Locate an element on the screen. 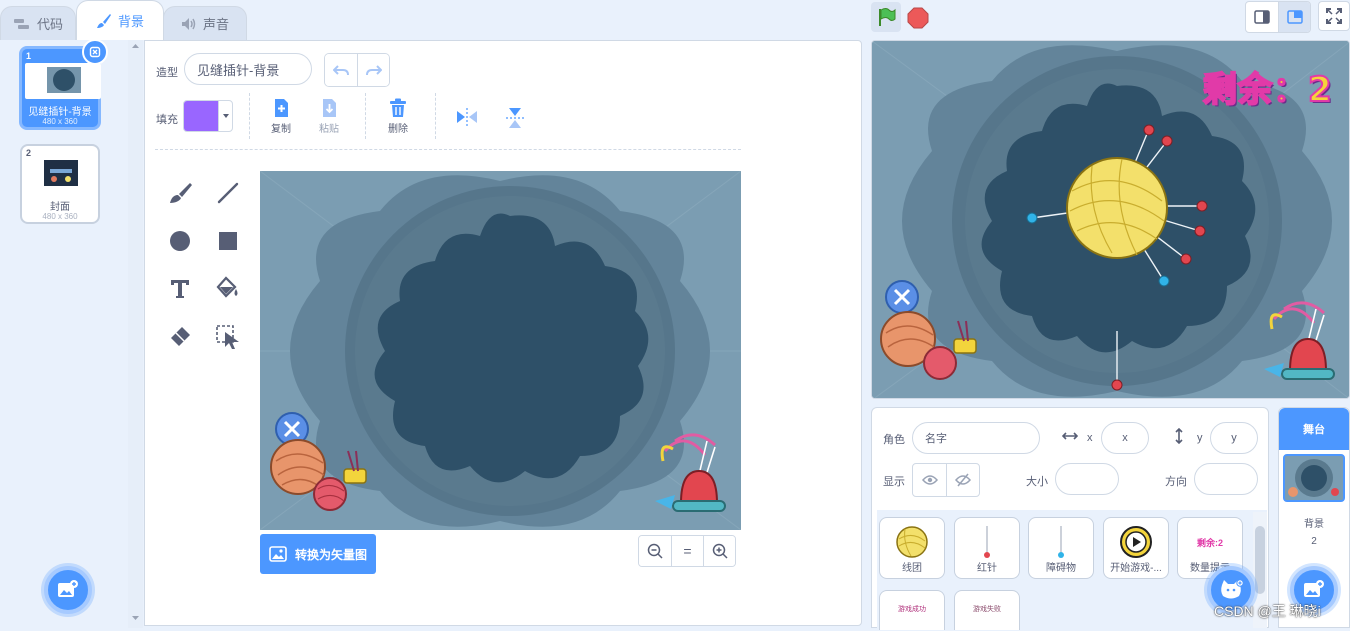  sprite-thumbnail-text: 游戏成功 is located at coordinates (912, 609).